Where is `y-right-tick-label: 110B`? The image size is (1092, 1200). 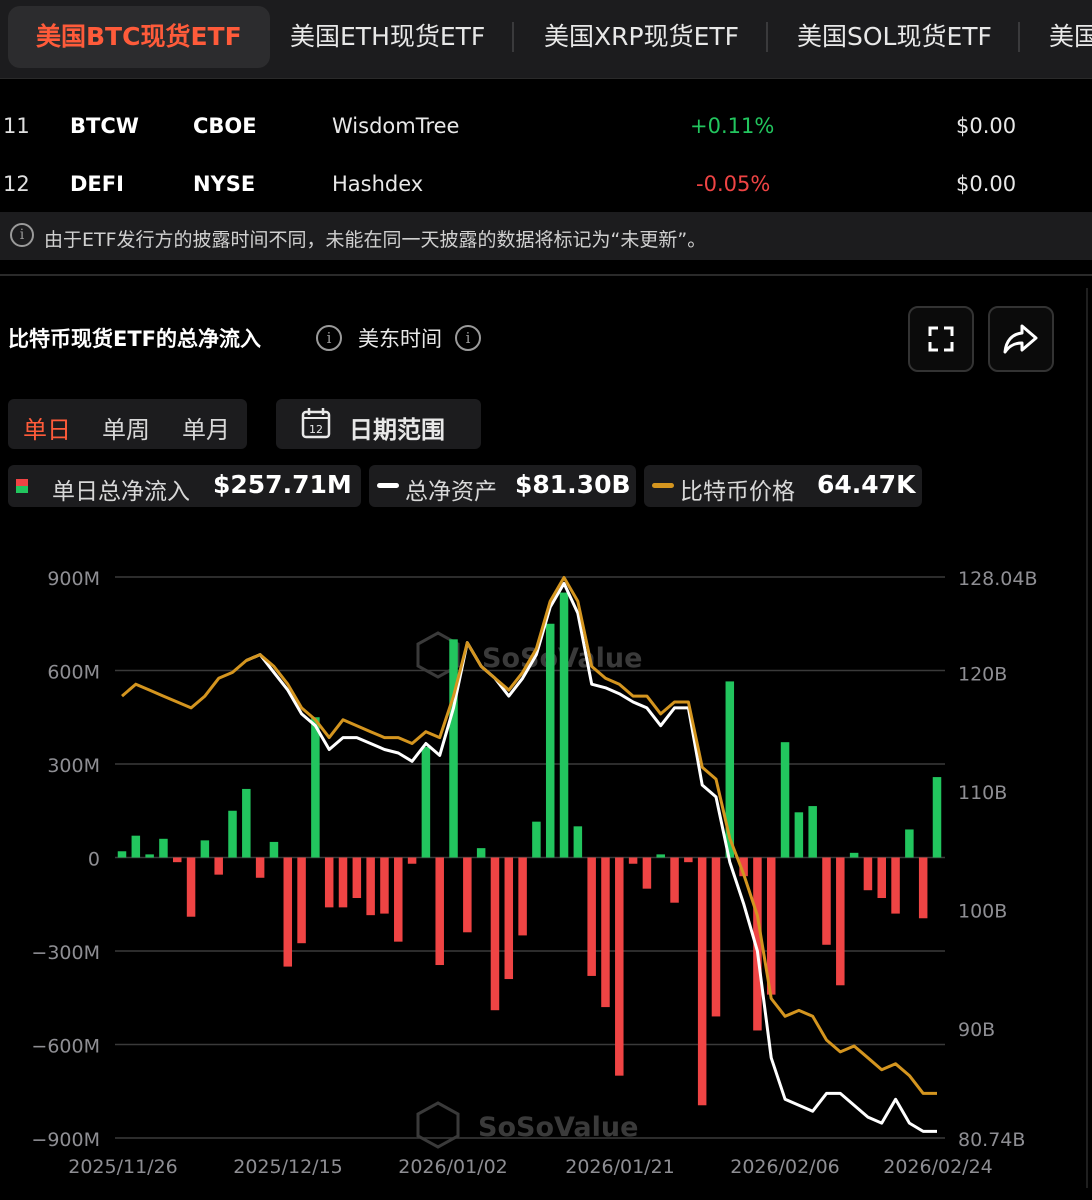
y-right-tick-label: 110B is located at coordinates (982, 793).